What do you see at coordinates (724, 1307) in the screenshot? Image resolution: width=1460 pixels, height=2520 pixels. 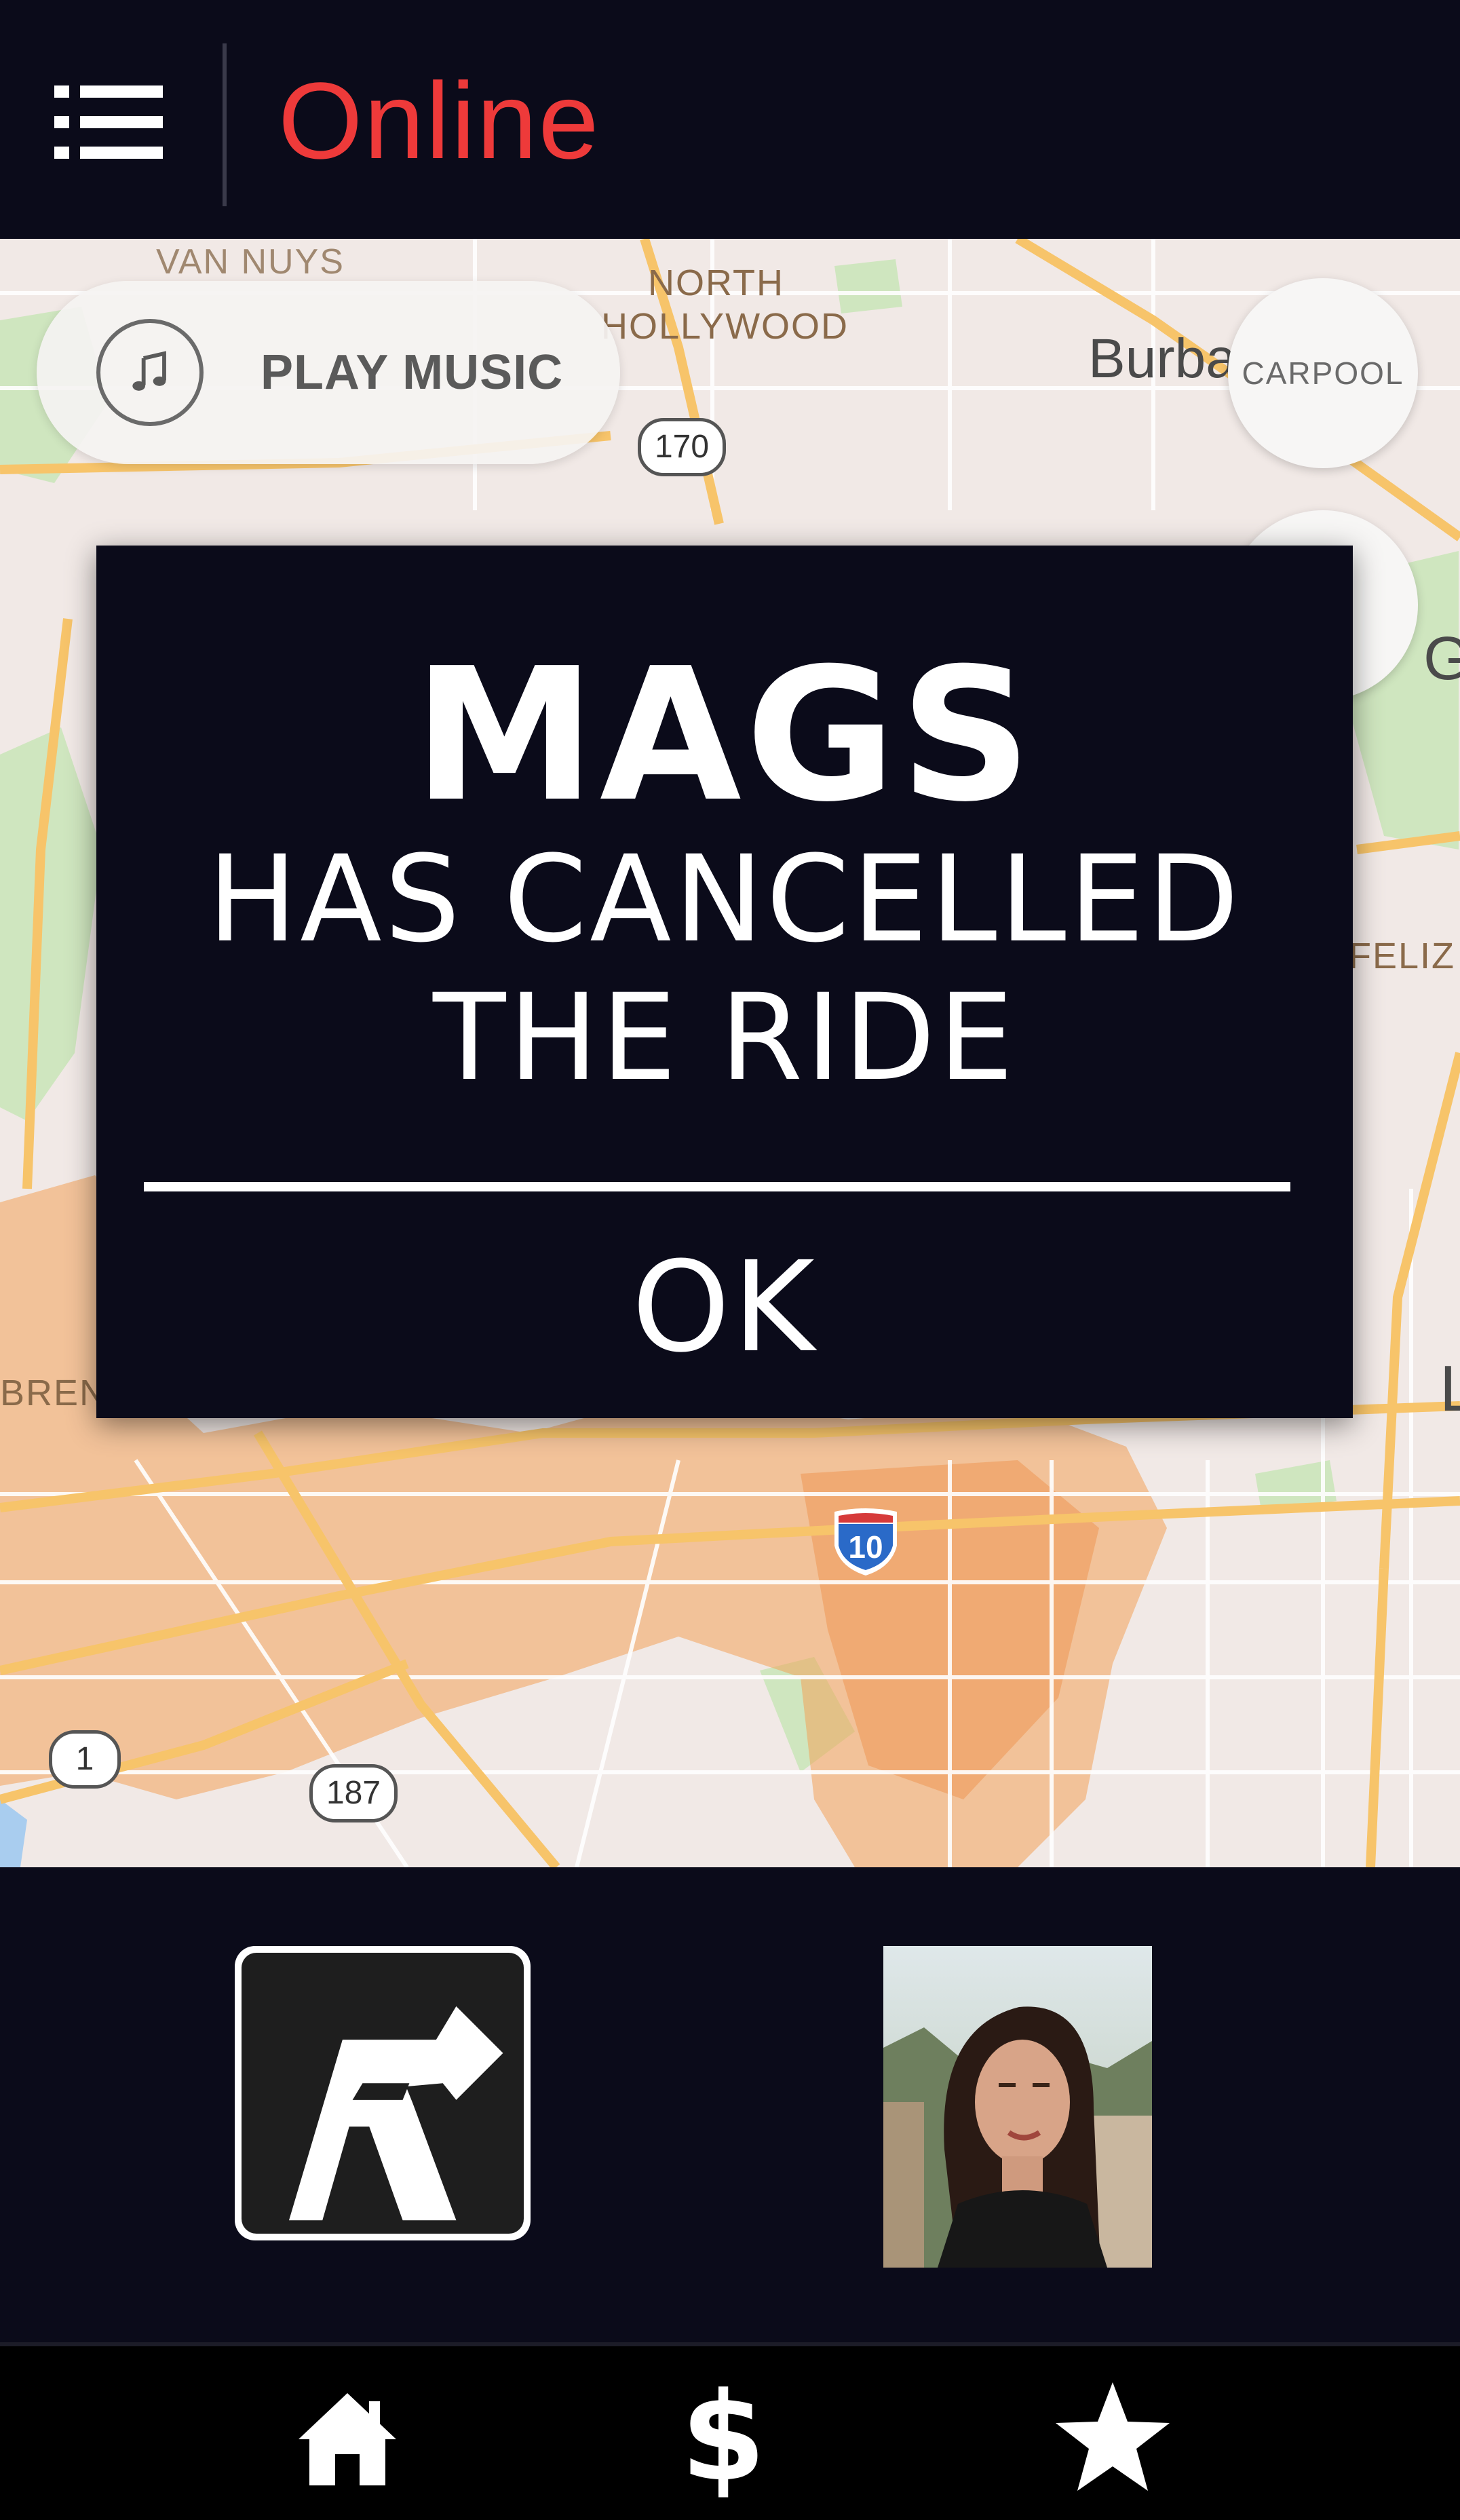 I see `ok-button: OK` at bounding box center [724, 1307].